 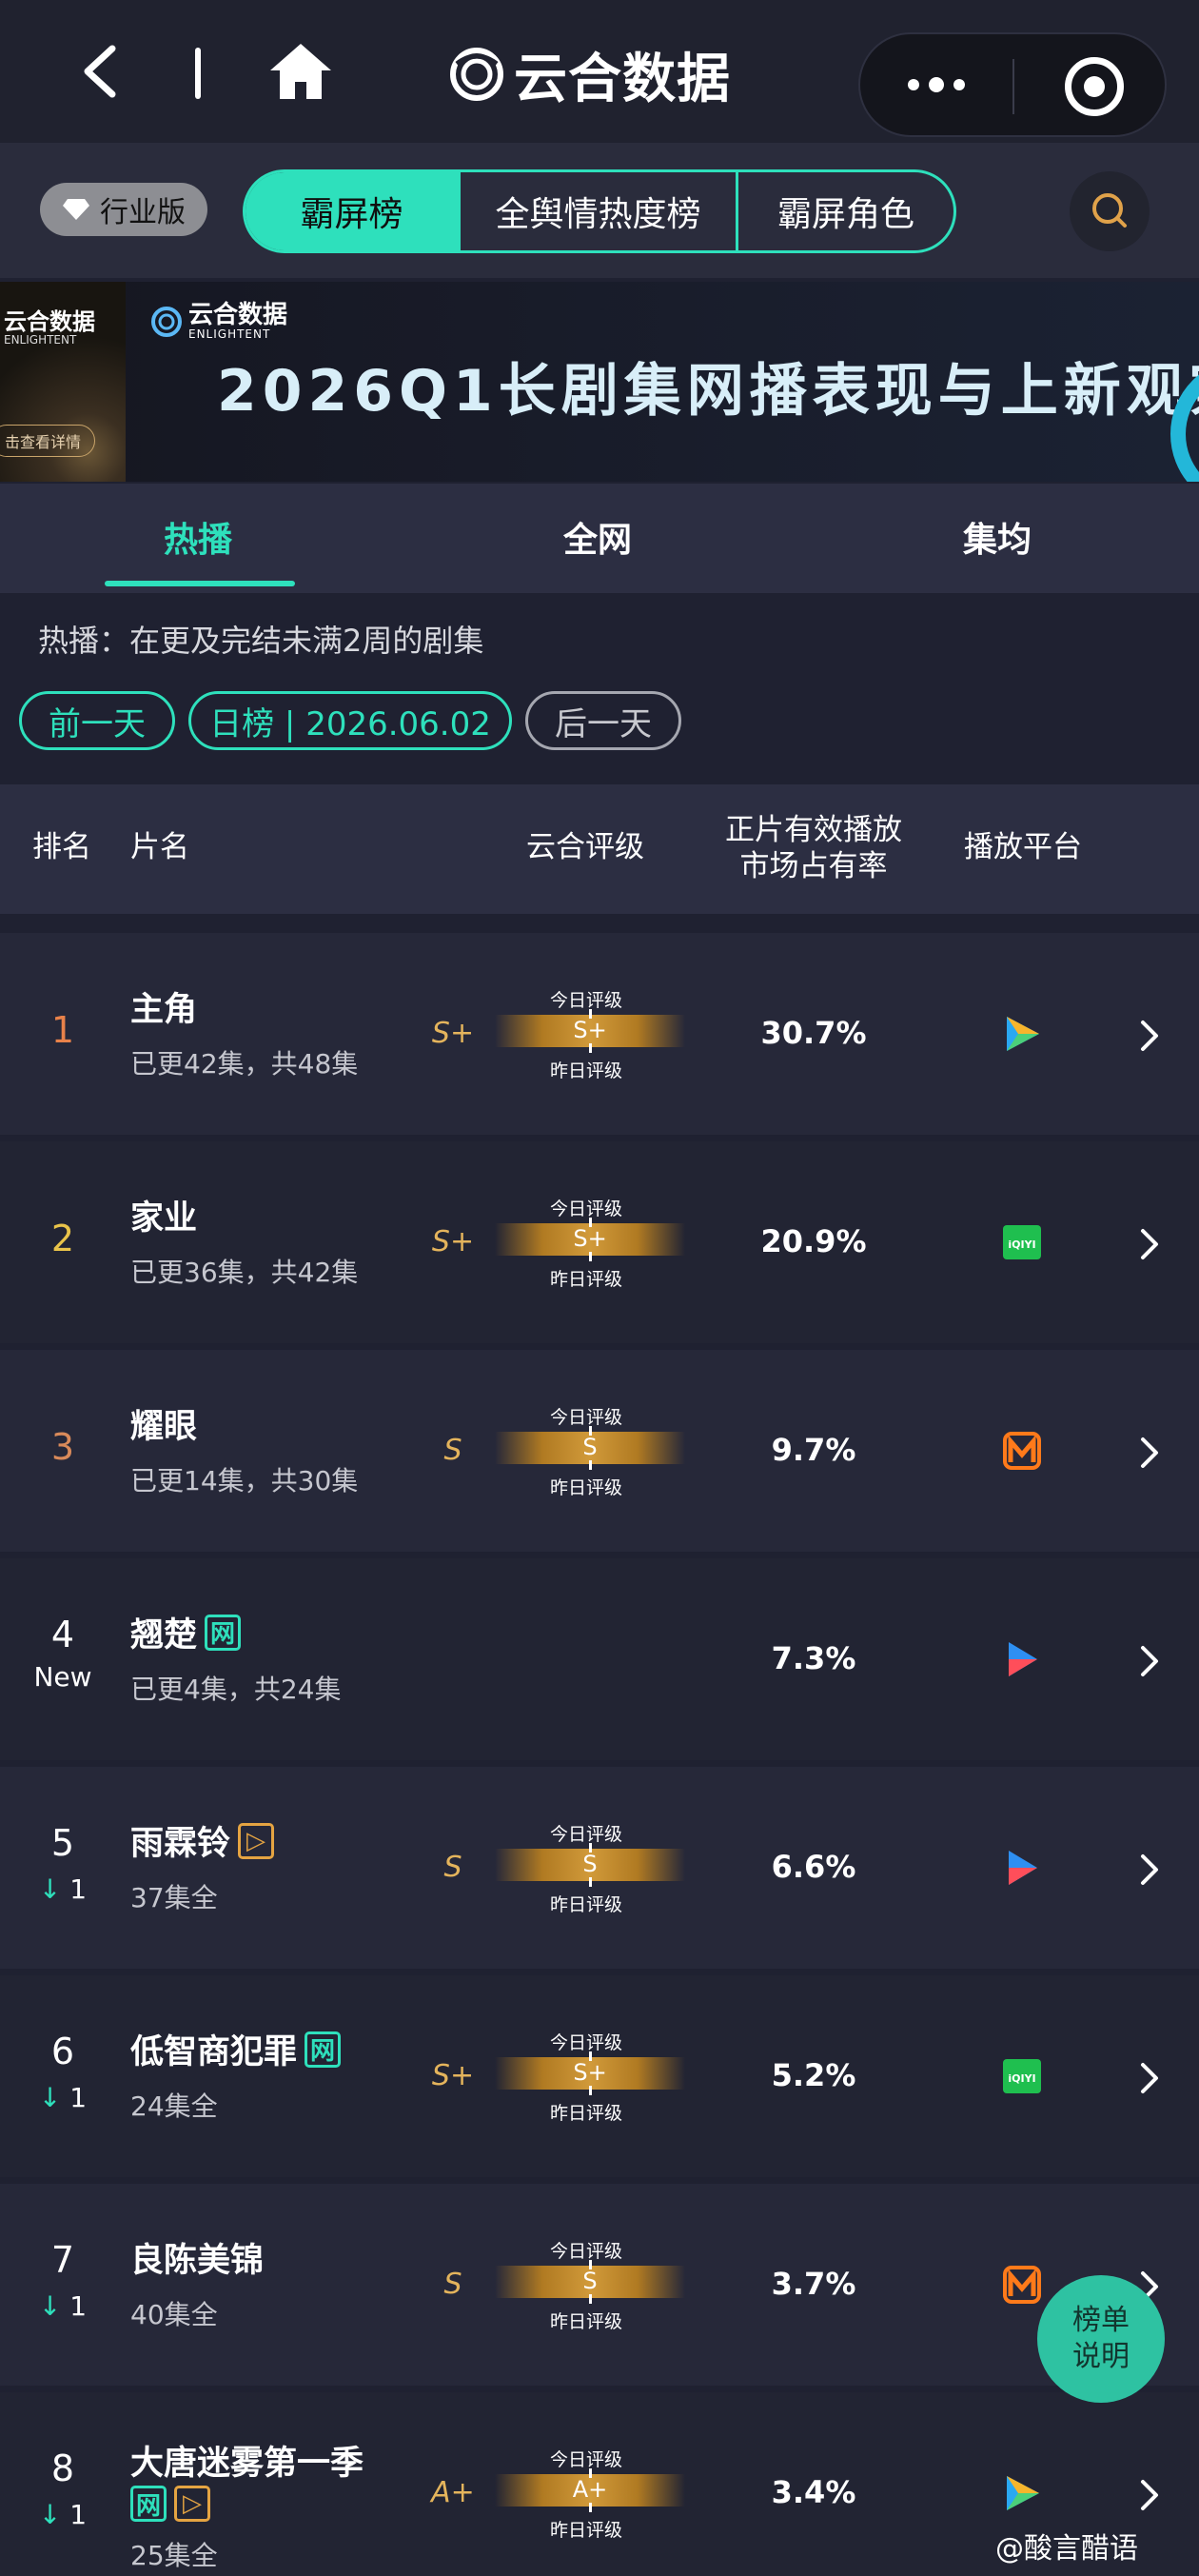 I want to click on edition-label: 行业版, so click(x=143, y=212).